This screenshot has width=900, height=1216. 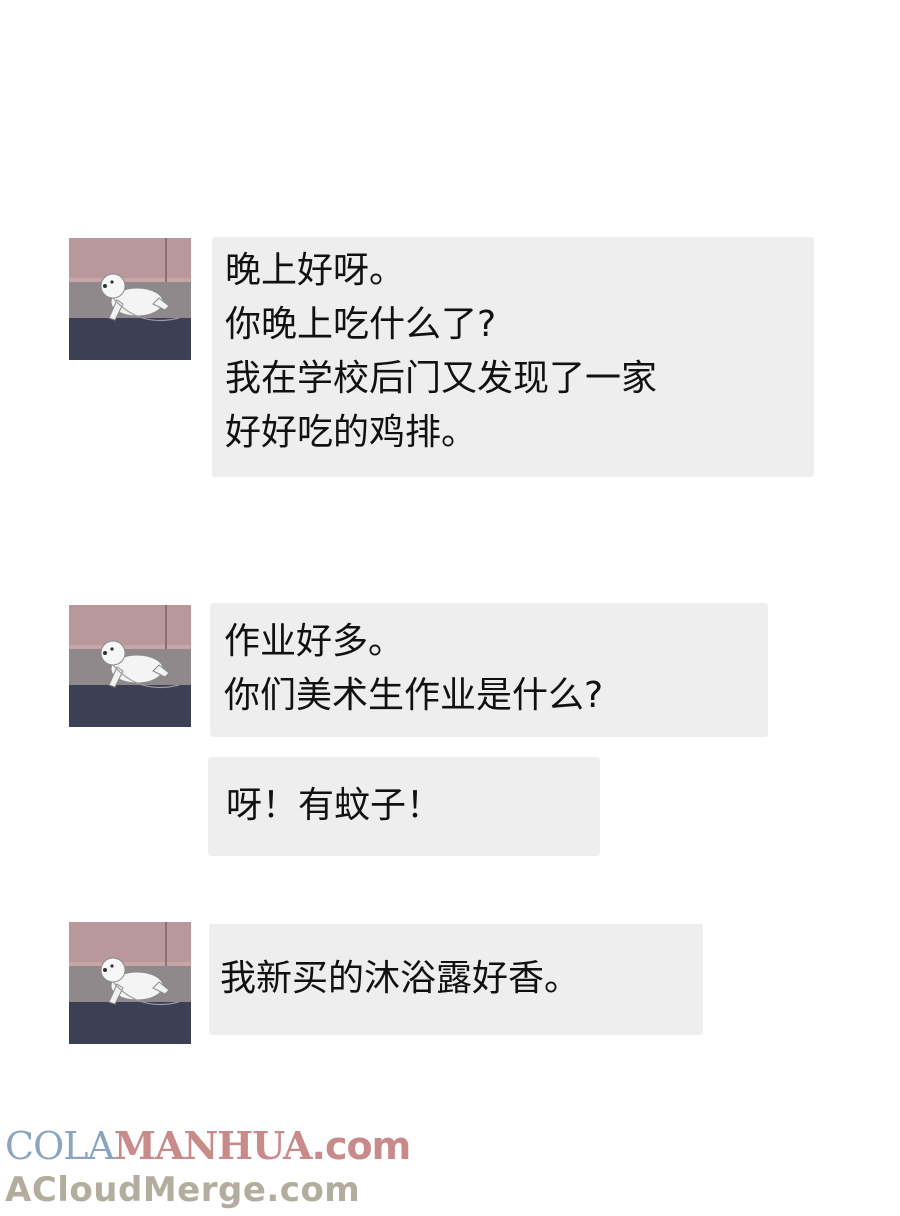 I want to click on message-line: 呀！有蚊子！, so click(x=334, y=805).